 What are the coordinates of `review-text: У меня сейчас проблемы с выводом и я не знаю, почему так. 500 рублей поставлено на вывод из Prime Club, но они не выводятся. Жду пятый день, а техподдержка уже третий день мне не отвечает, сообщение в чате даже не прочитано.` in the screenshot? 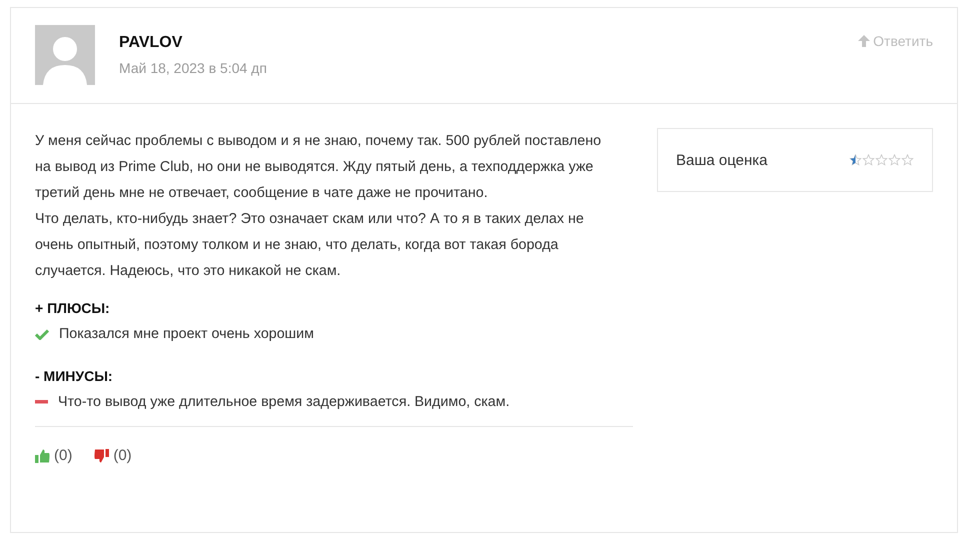 It's located at (318, 167).